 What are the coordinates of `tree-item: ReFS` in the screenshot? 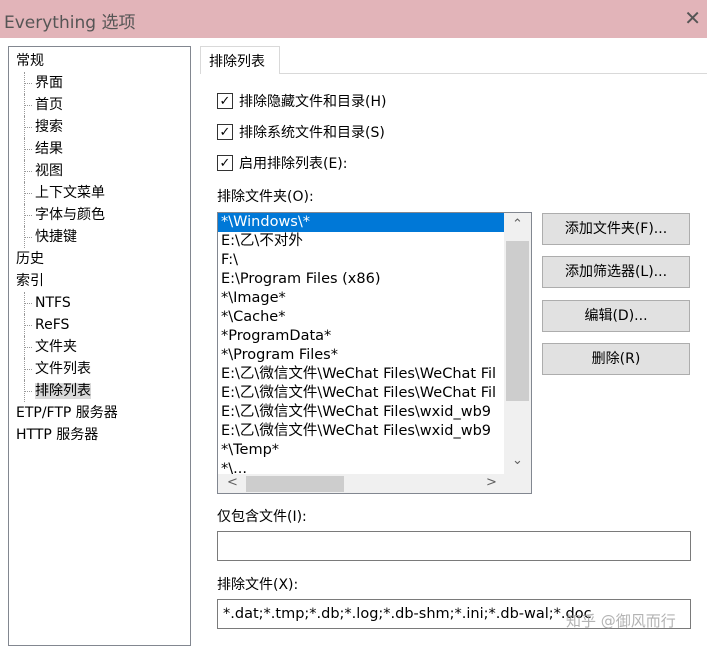 It's located at (99, 325).